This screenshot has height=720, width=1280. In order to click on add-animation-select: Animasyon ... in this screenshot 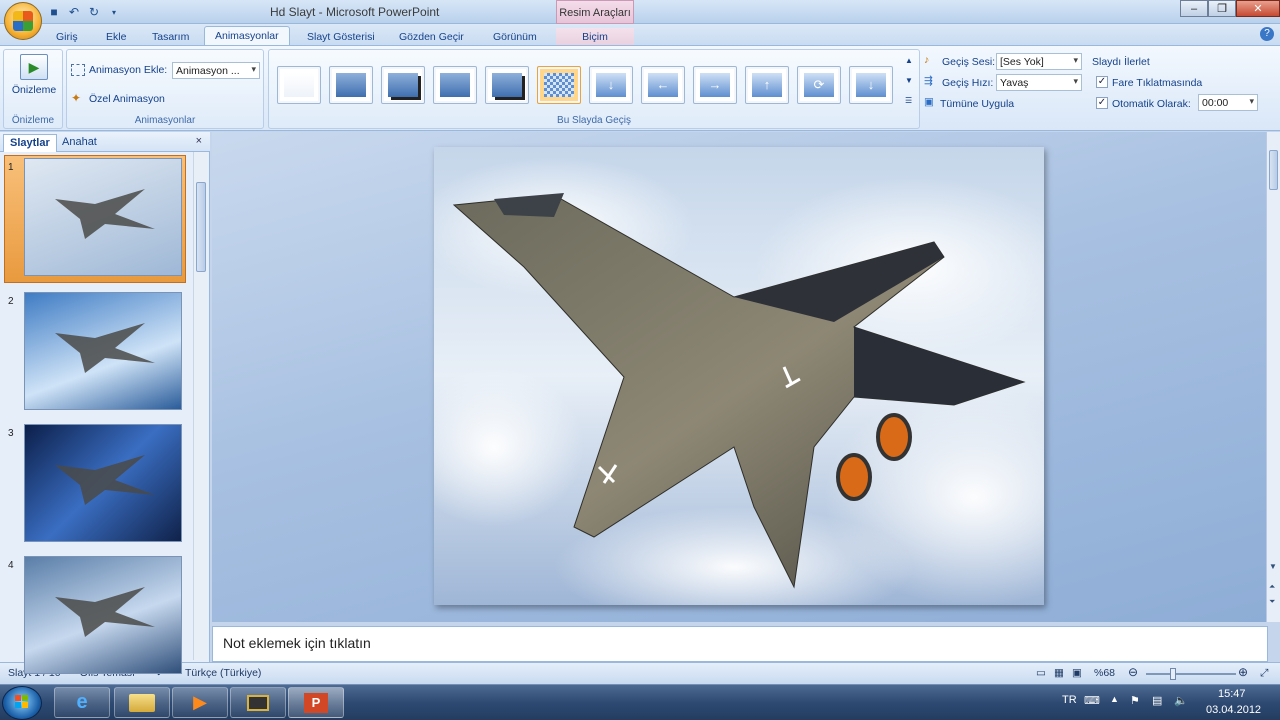, I will do `click(216, 70)`.